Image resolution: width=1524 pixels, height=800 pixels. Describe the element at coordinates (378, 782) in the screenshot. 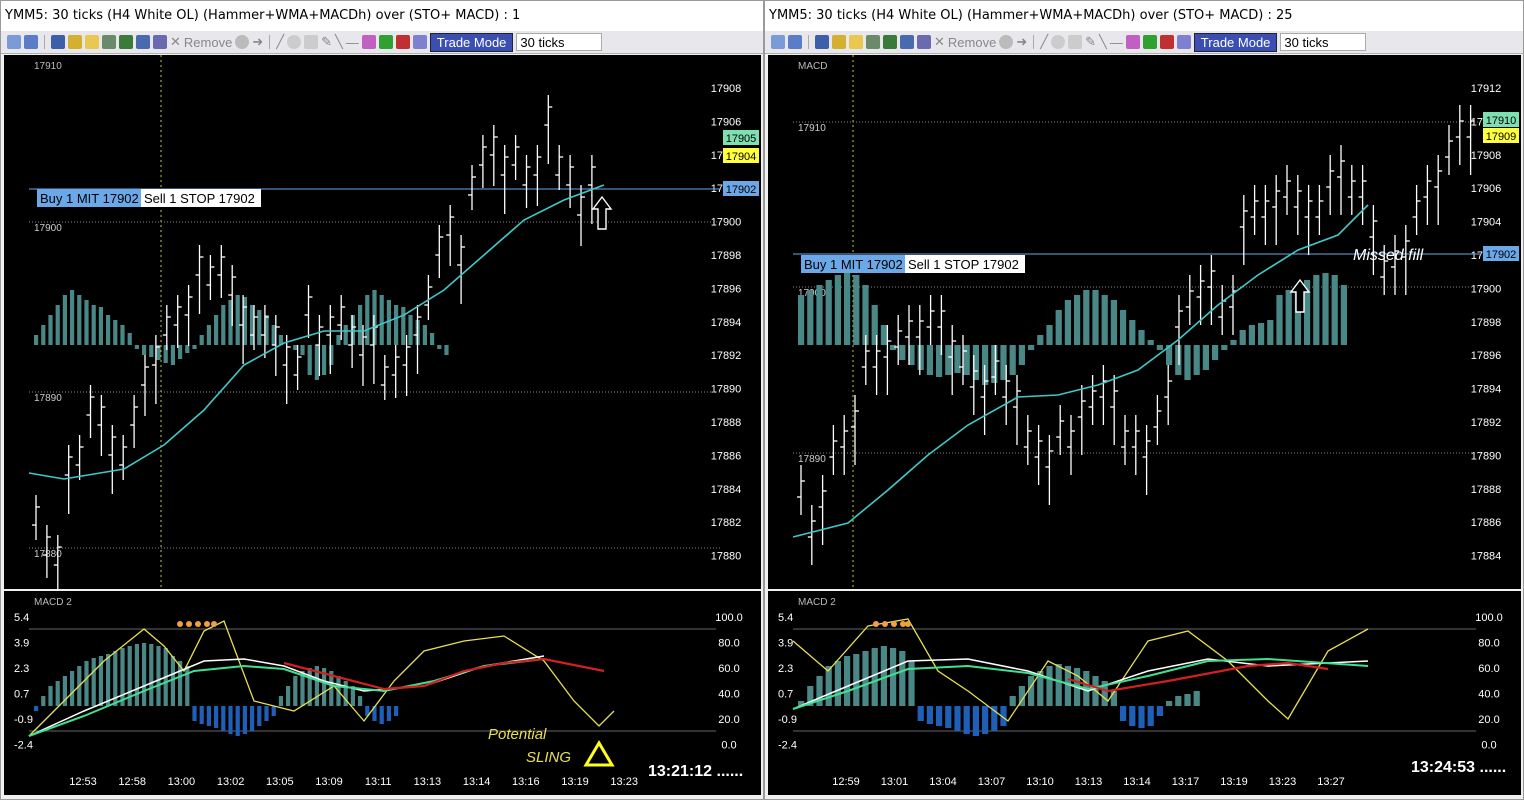

I see `time-label: 13:11` at that location.